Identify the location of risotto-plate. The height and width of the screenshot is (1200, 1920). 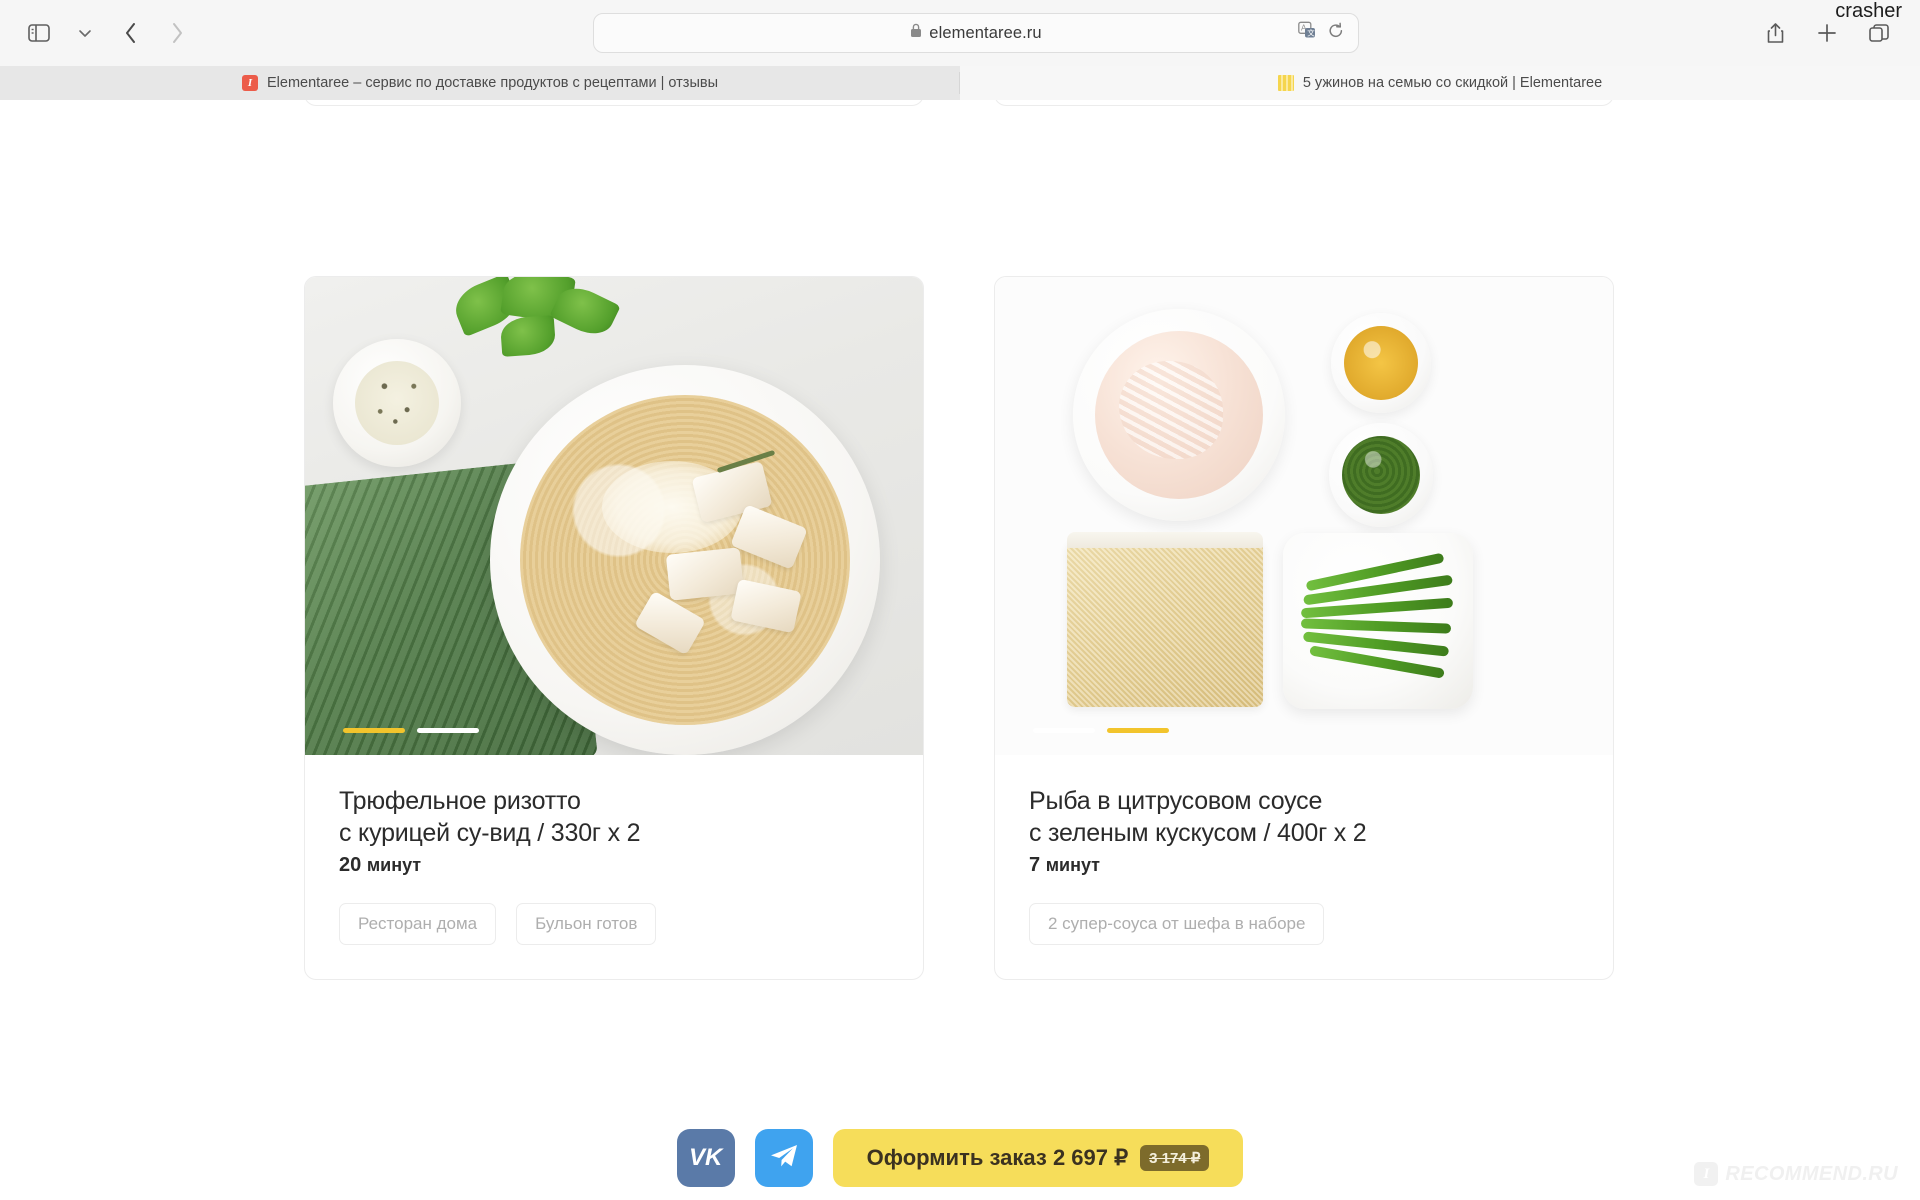
(685, 560).